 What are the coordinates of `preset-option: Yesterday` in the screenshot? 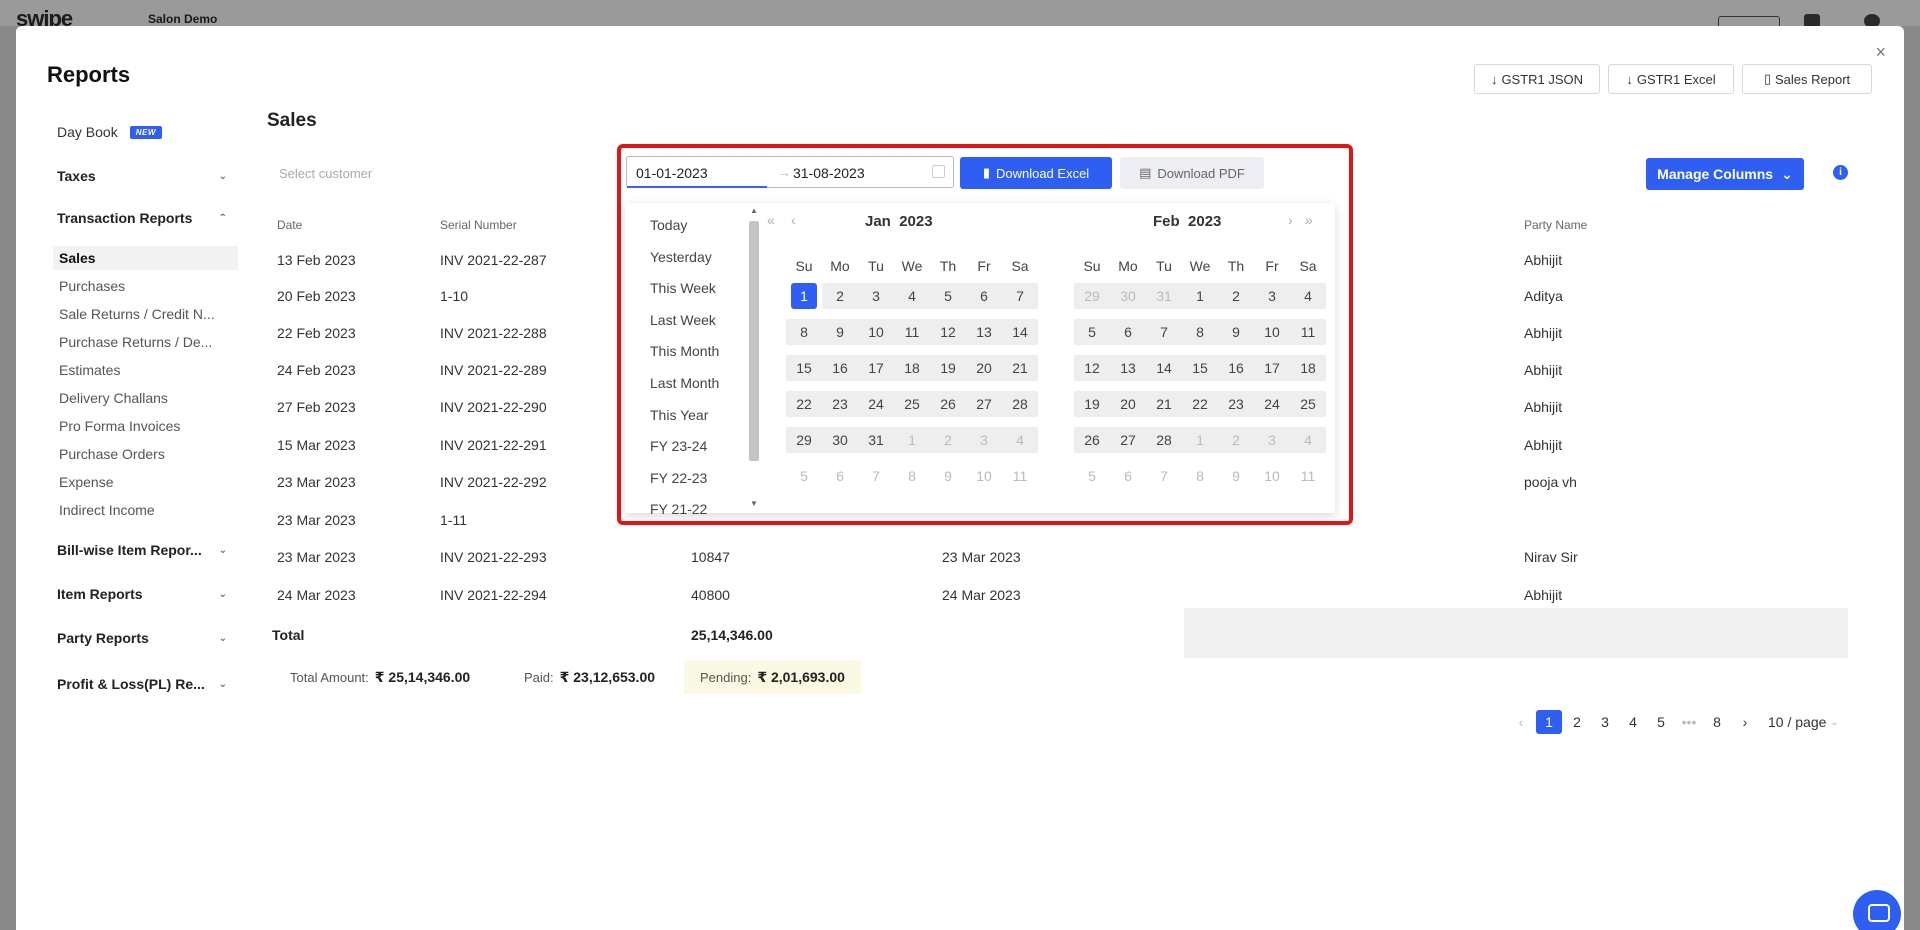 It's located at (681, 257).